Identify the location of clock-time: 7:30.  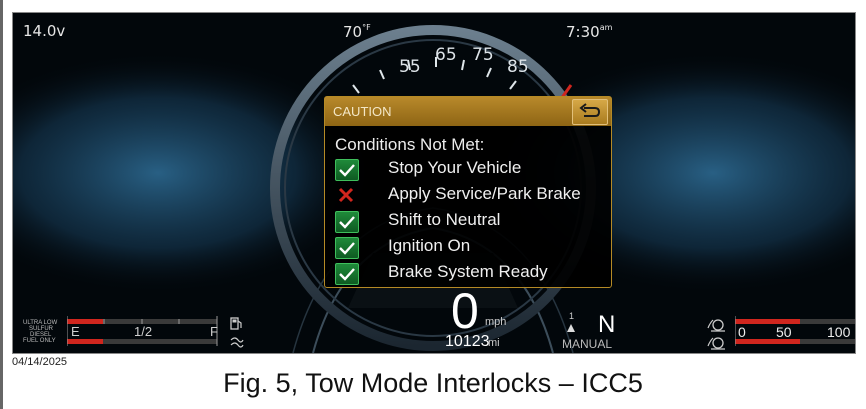
(583, 32).